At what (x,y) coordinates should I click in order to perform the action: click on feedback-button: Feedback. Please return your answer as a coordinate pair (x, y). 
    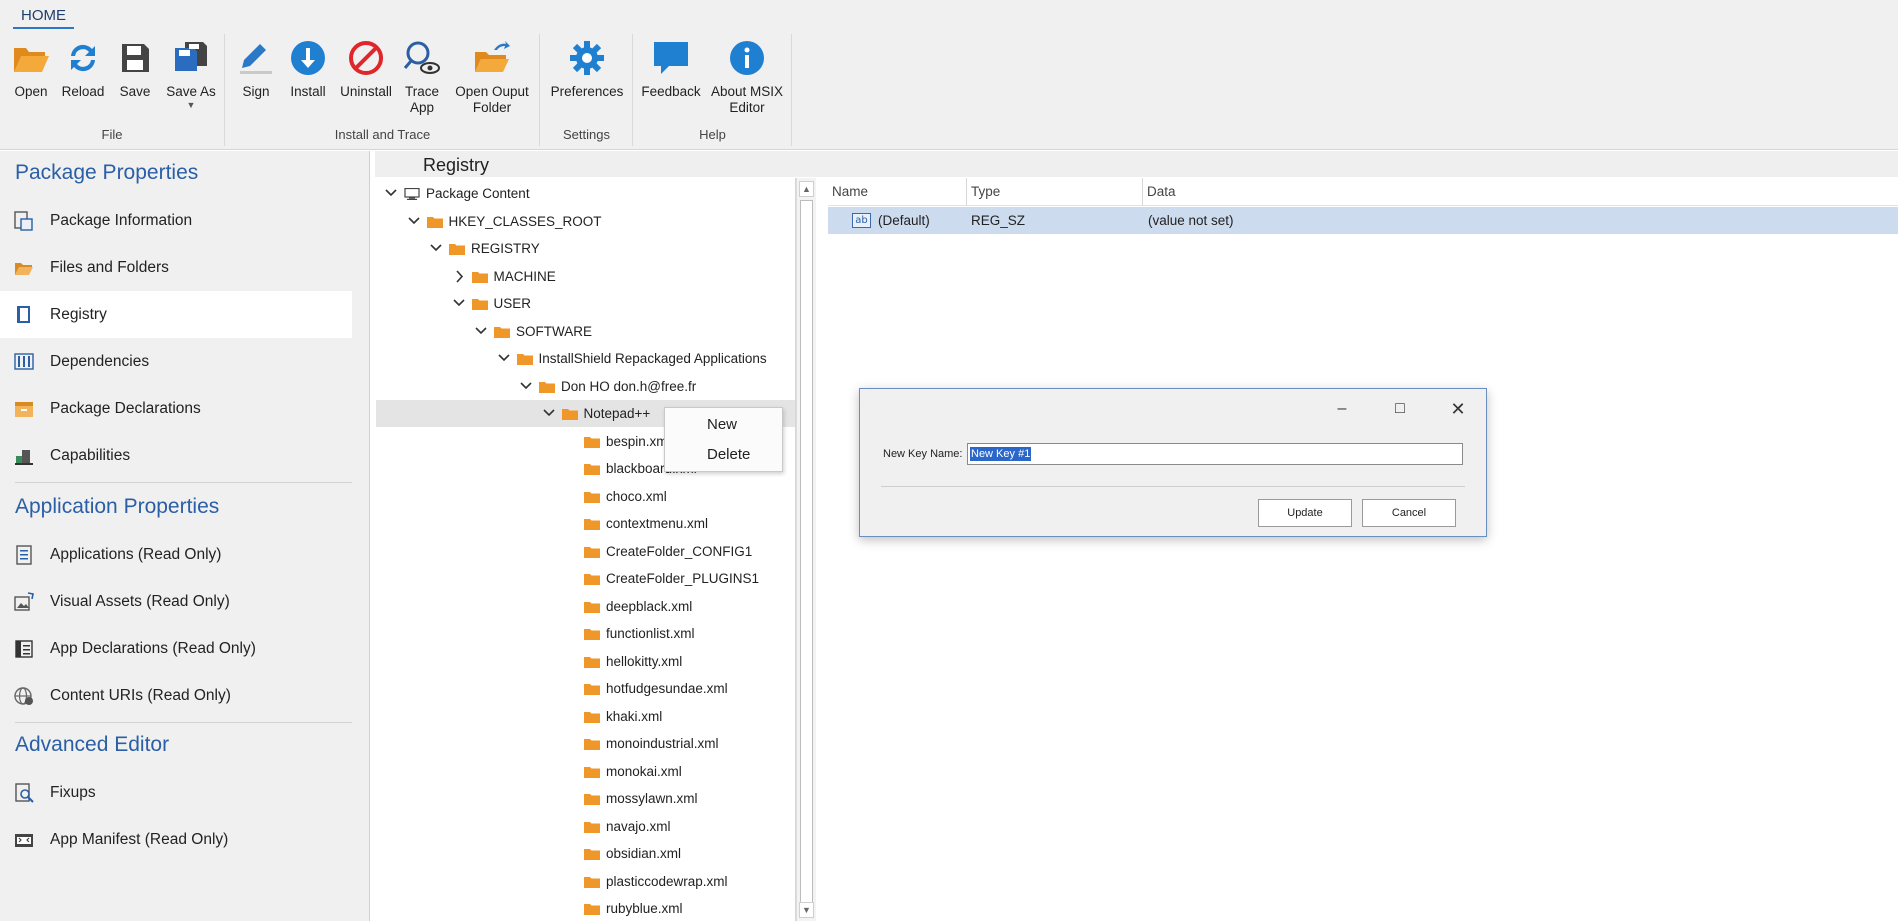
    Looking at the image, I should click on (671, 69).